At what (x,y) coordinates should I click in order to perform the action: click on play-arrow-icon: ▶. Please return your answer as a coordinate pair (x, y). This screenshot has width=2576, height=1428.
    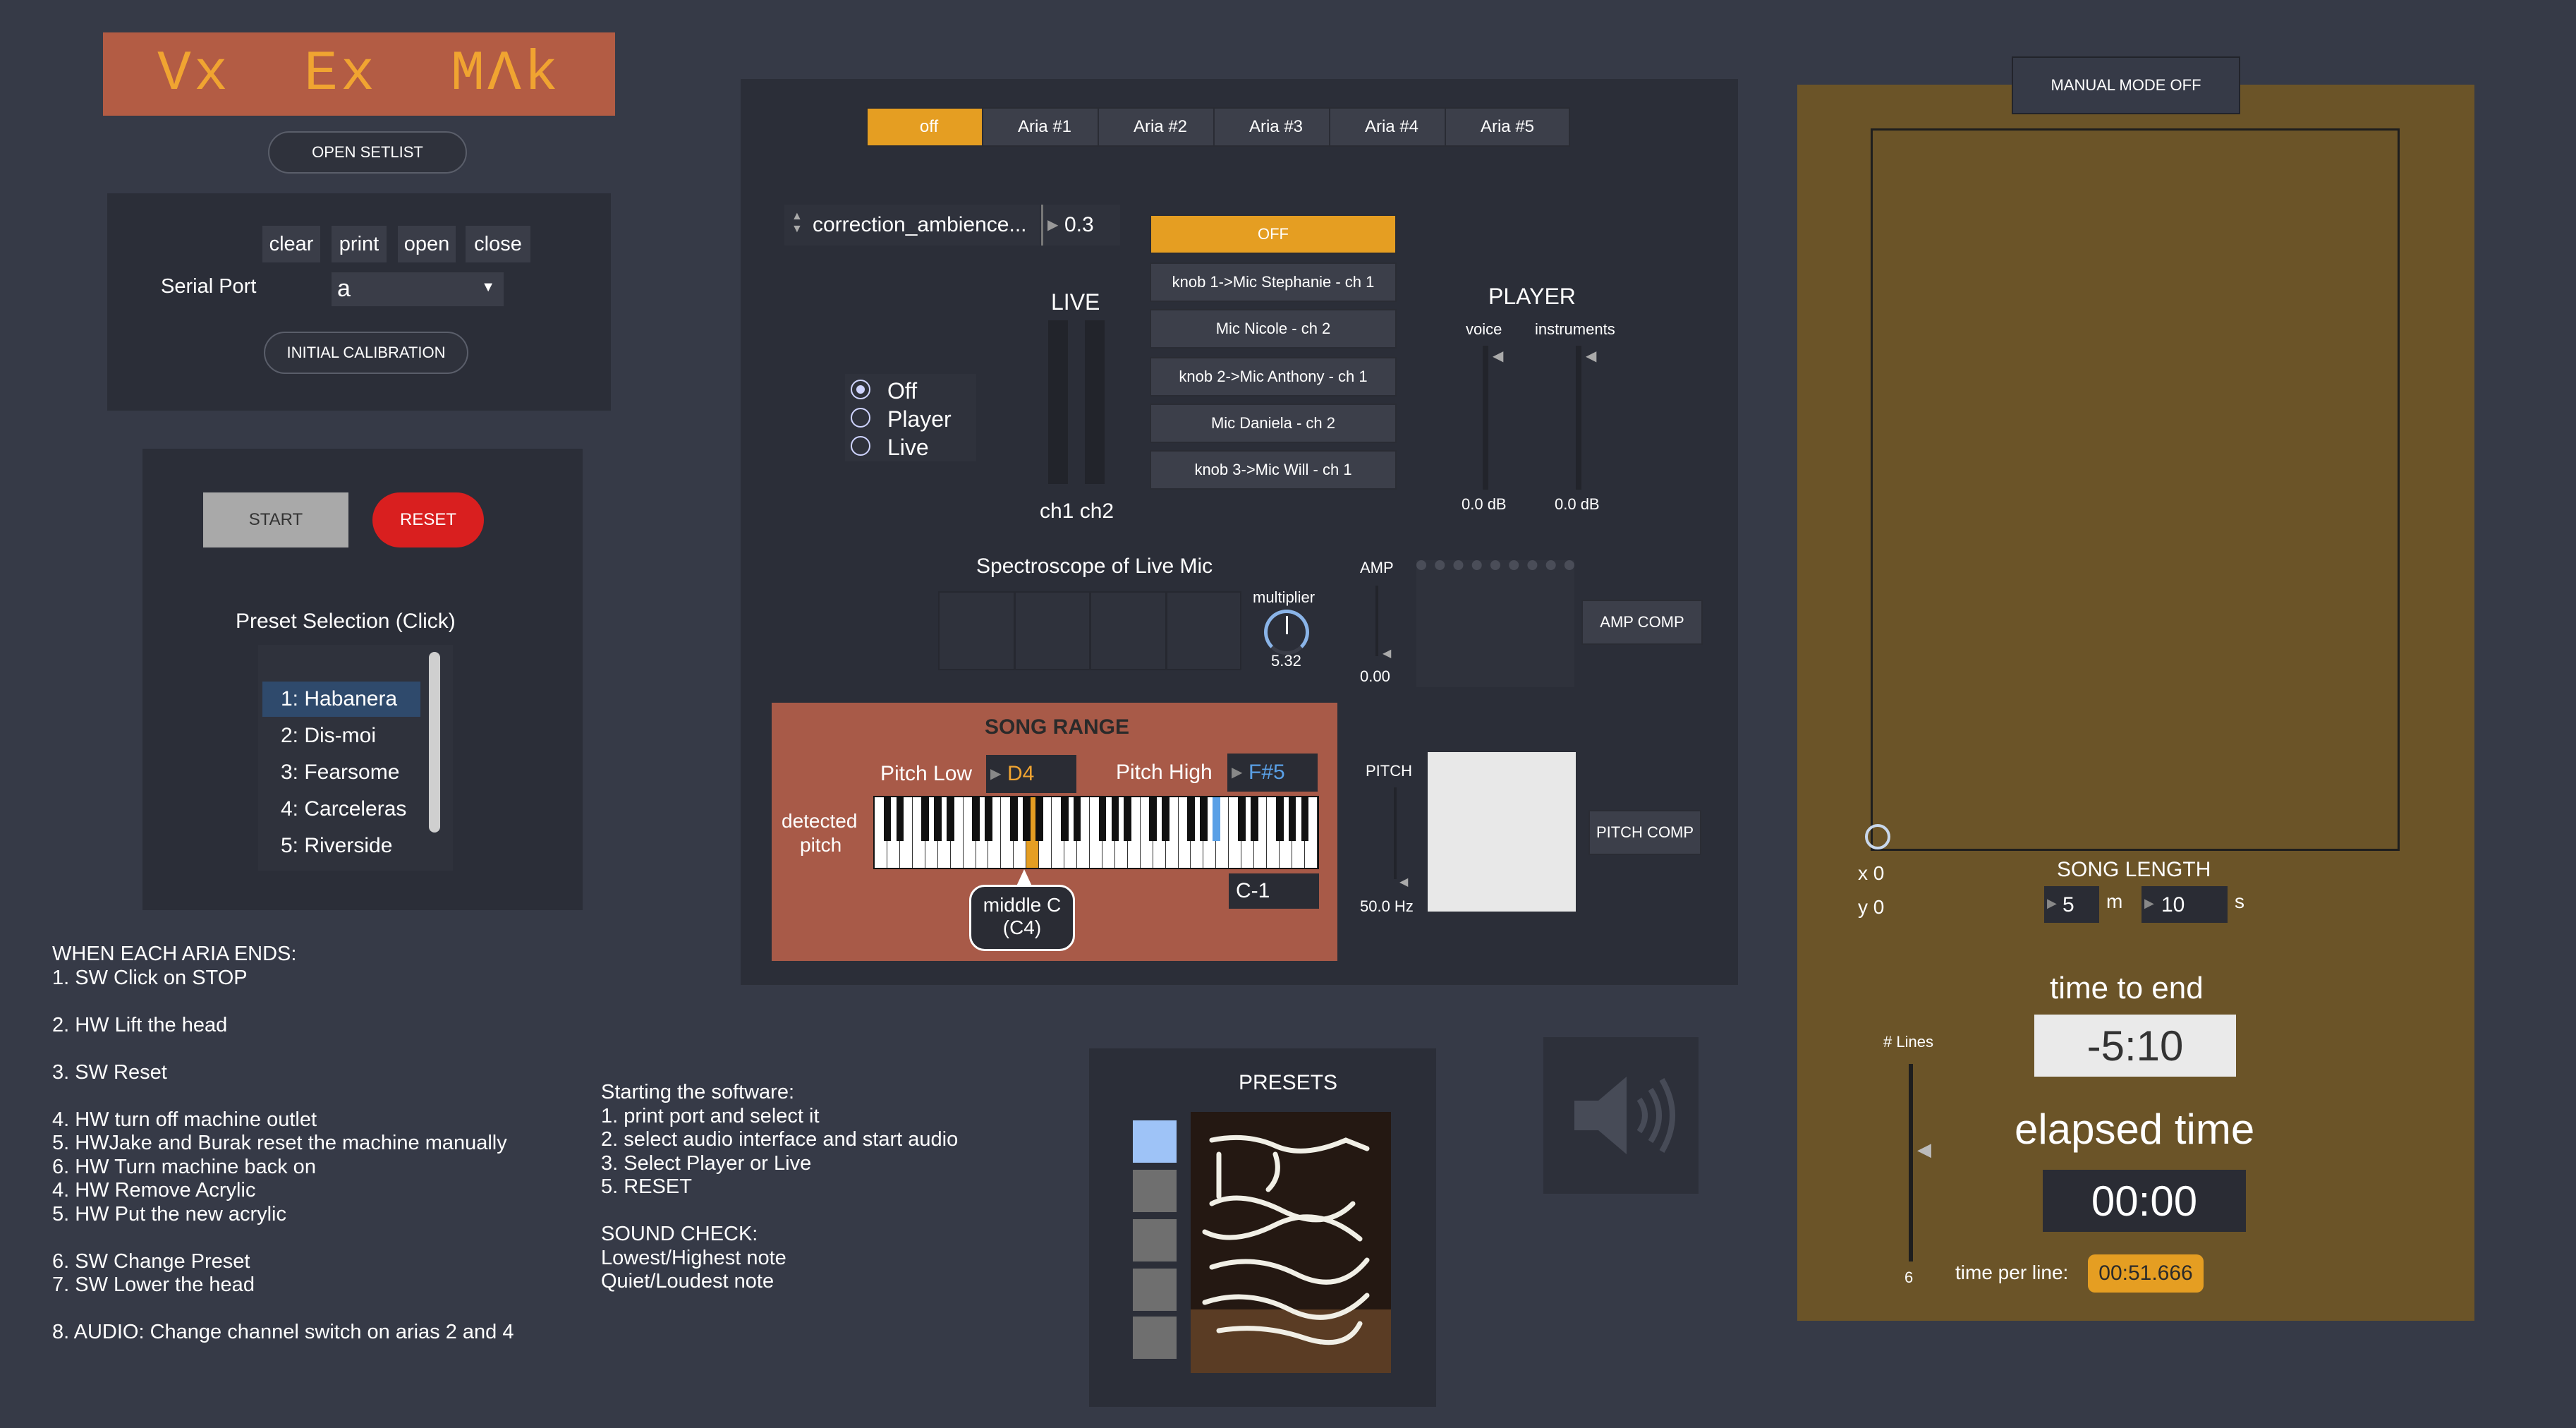
    Looking at the image, I should click on (2052, 903).